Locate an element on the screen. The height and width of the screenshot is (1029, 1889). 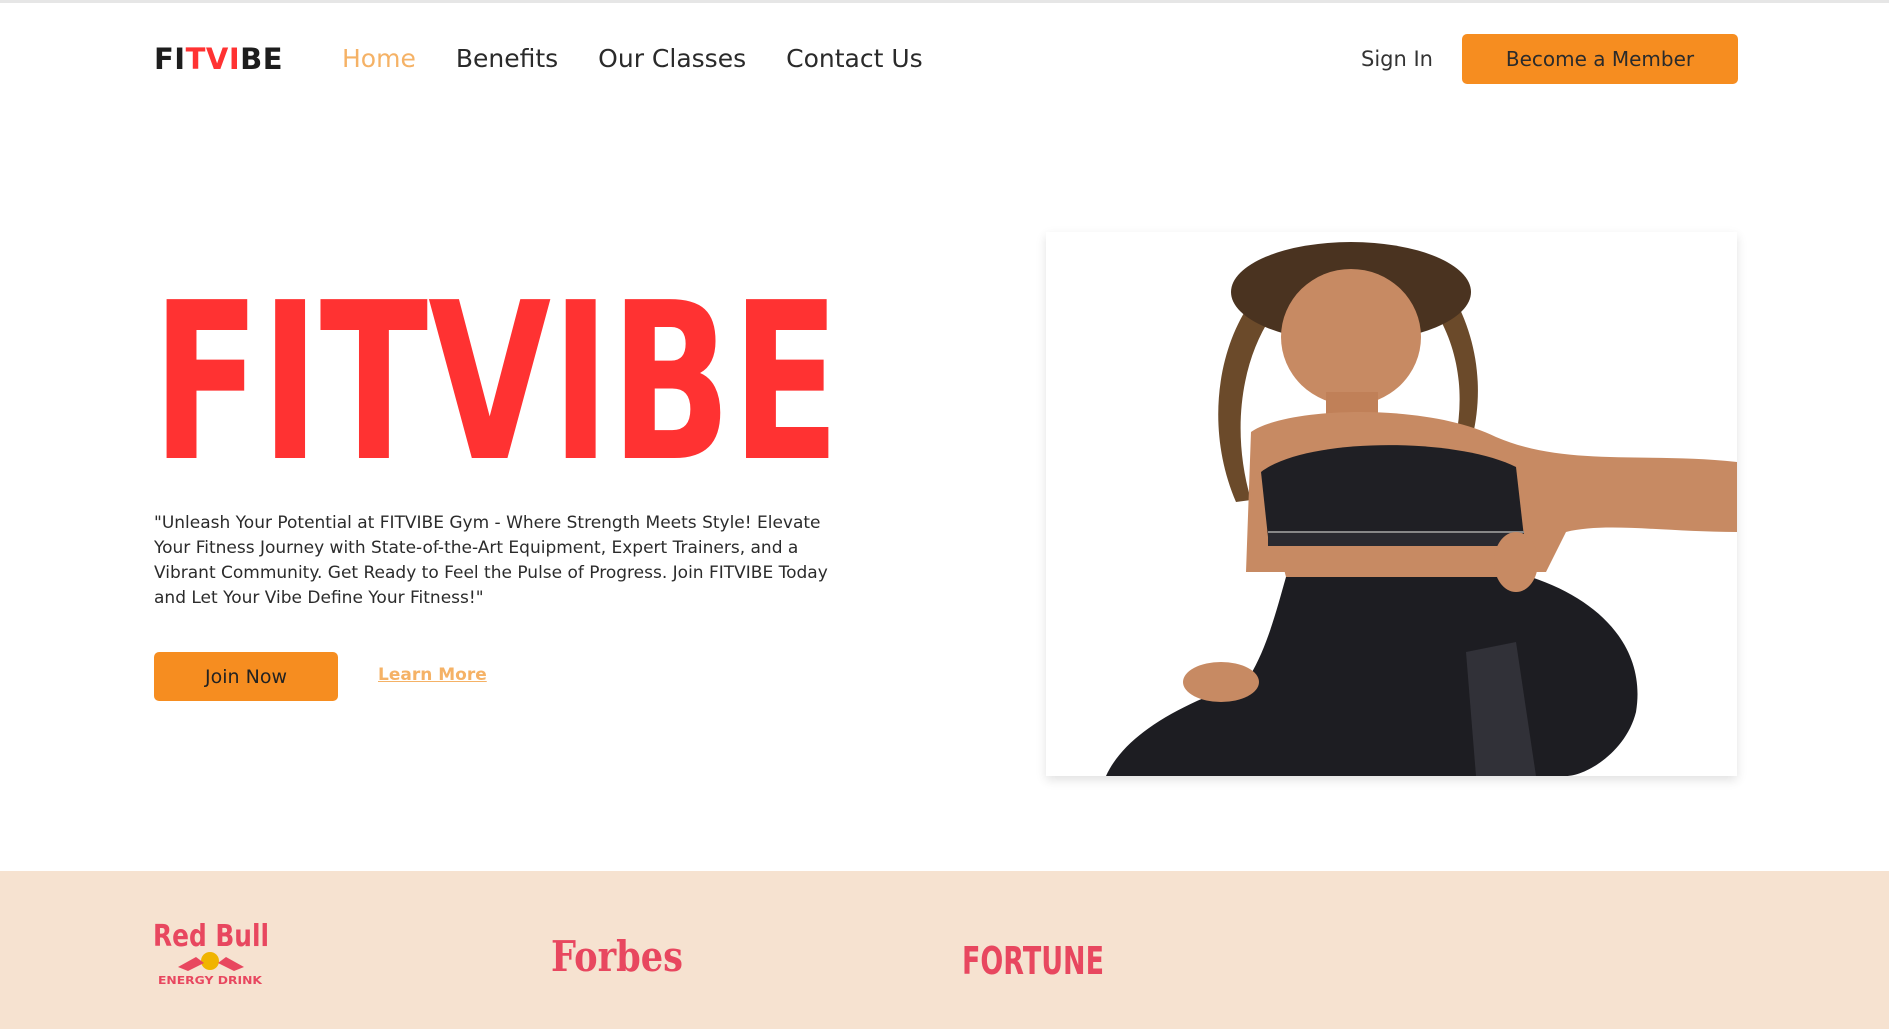
join-now-button: Join Now is located at coordinates (246, 676).